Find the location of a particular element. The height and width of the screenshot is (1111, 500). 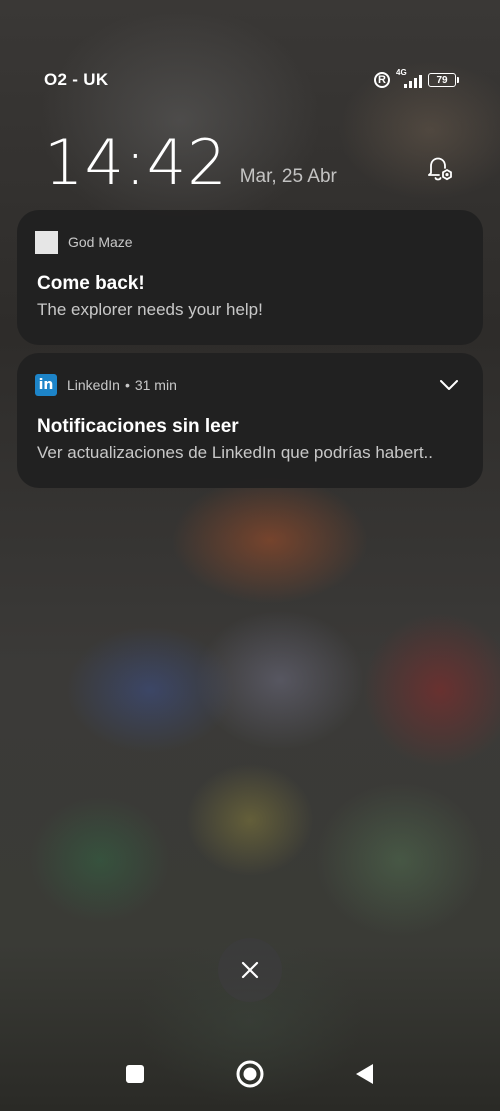

battery-level: 79 is located at coordinates (442, 80).